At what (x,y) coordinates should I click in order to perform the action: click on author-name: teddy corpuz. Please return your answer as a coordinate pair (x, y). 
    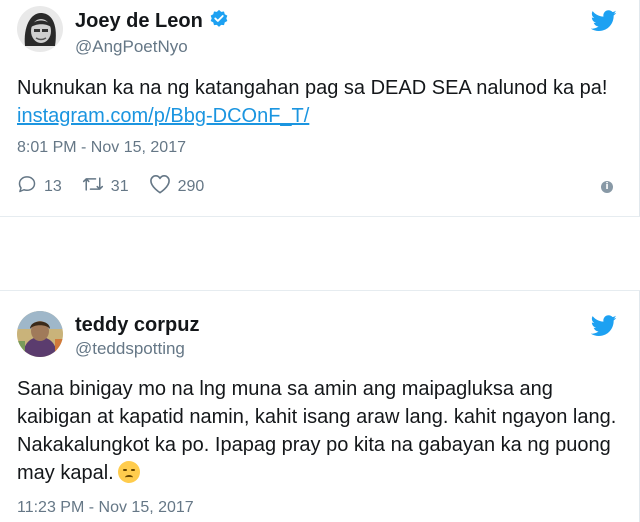
    Looking at the image, I should click on (137, 325).